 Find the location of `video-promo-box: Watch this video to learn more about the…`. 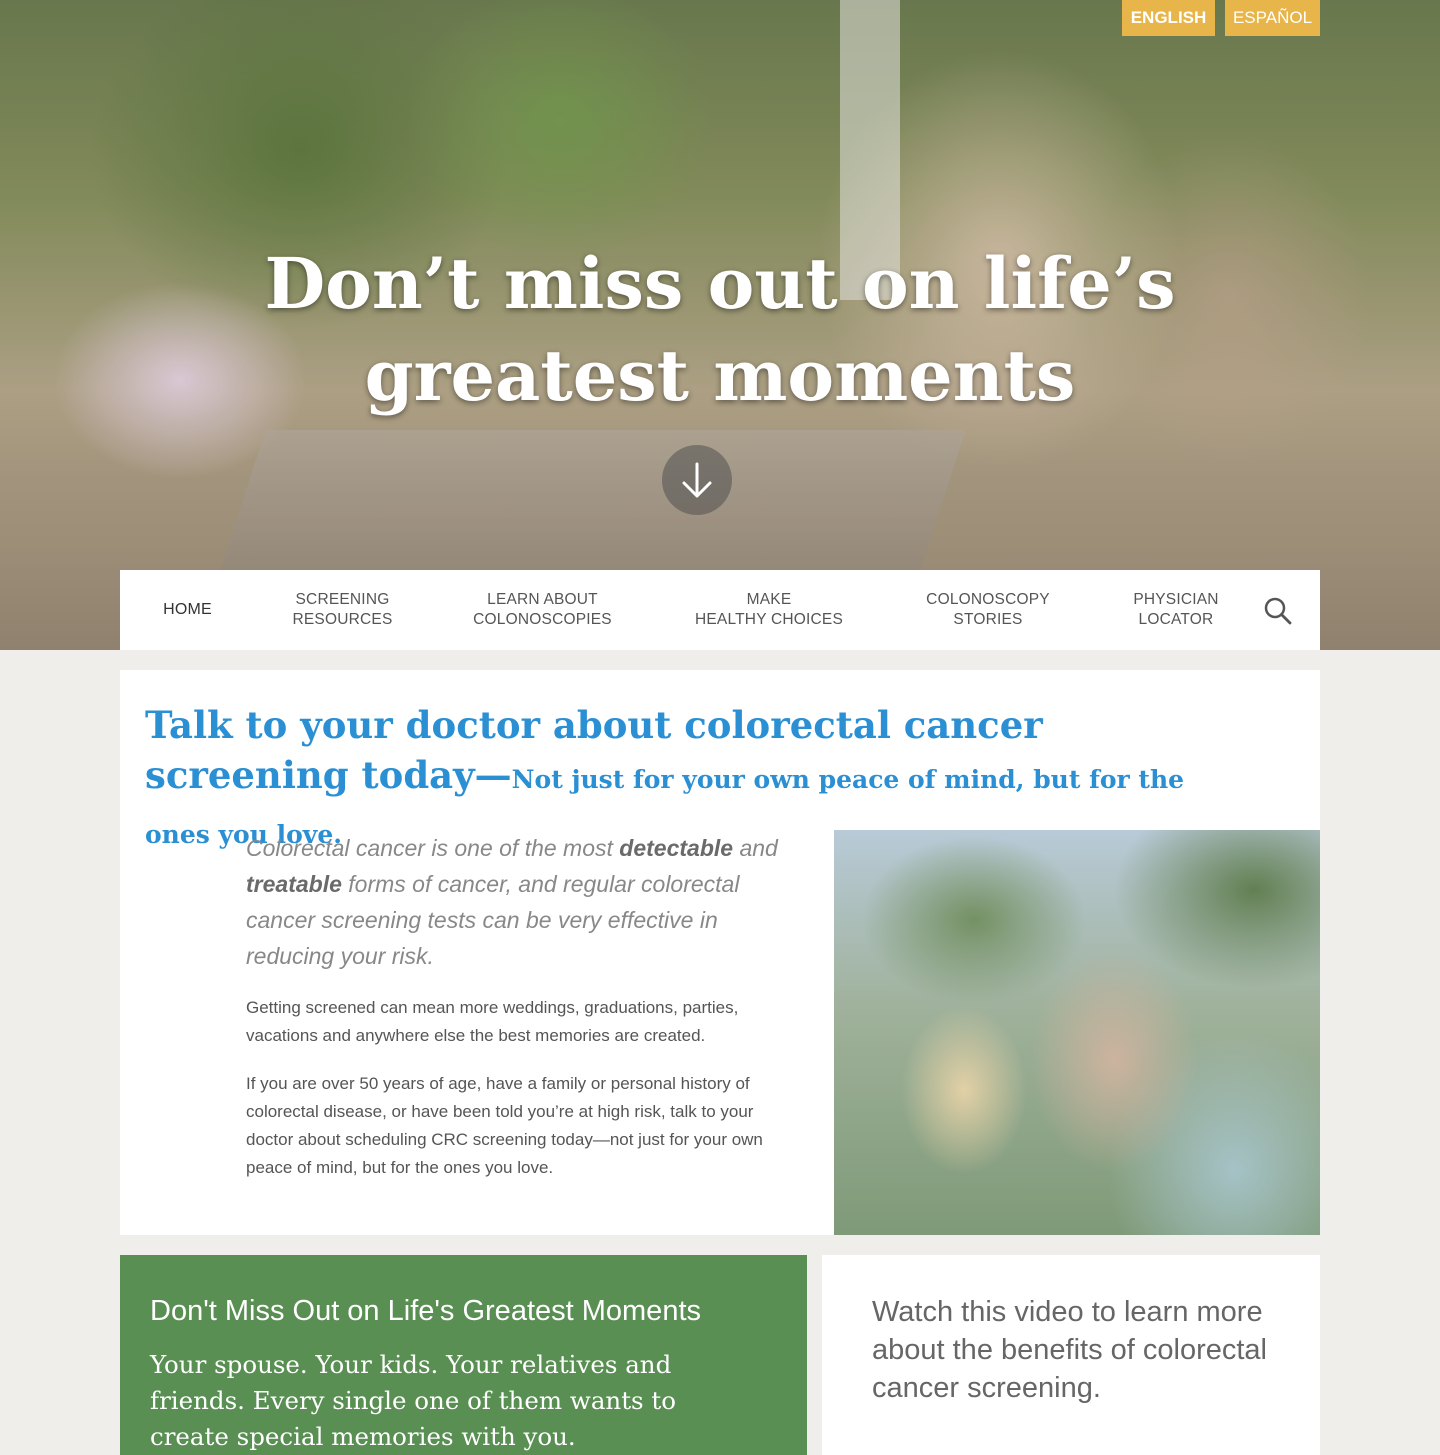

video-promo-box: Watch this video to learn more about the… is located at coordinates (1071, 1355).